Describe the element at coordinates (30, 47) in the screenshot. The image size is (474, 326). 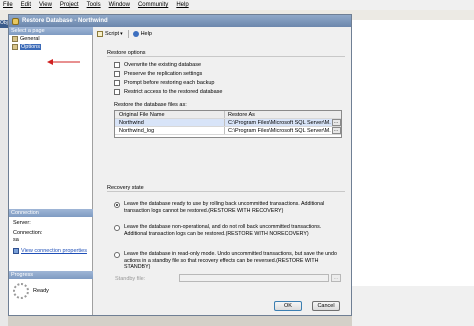
I see `page-item-label: Options` at that location.